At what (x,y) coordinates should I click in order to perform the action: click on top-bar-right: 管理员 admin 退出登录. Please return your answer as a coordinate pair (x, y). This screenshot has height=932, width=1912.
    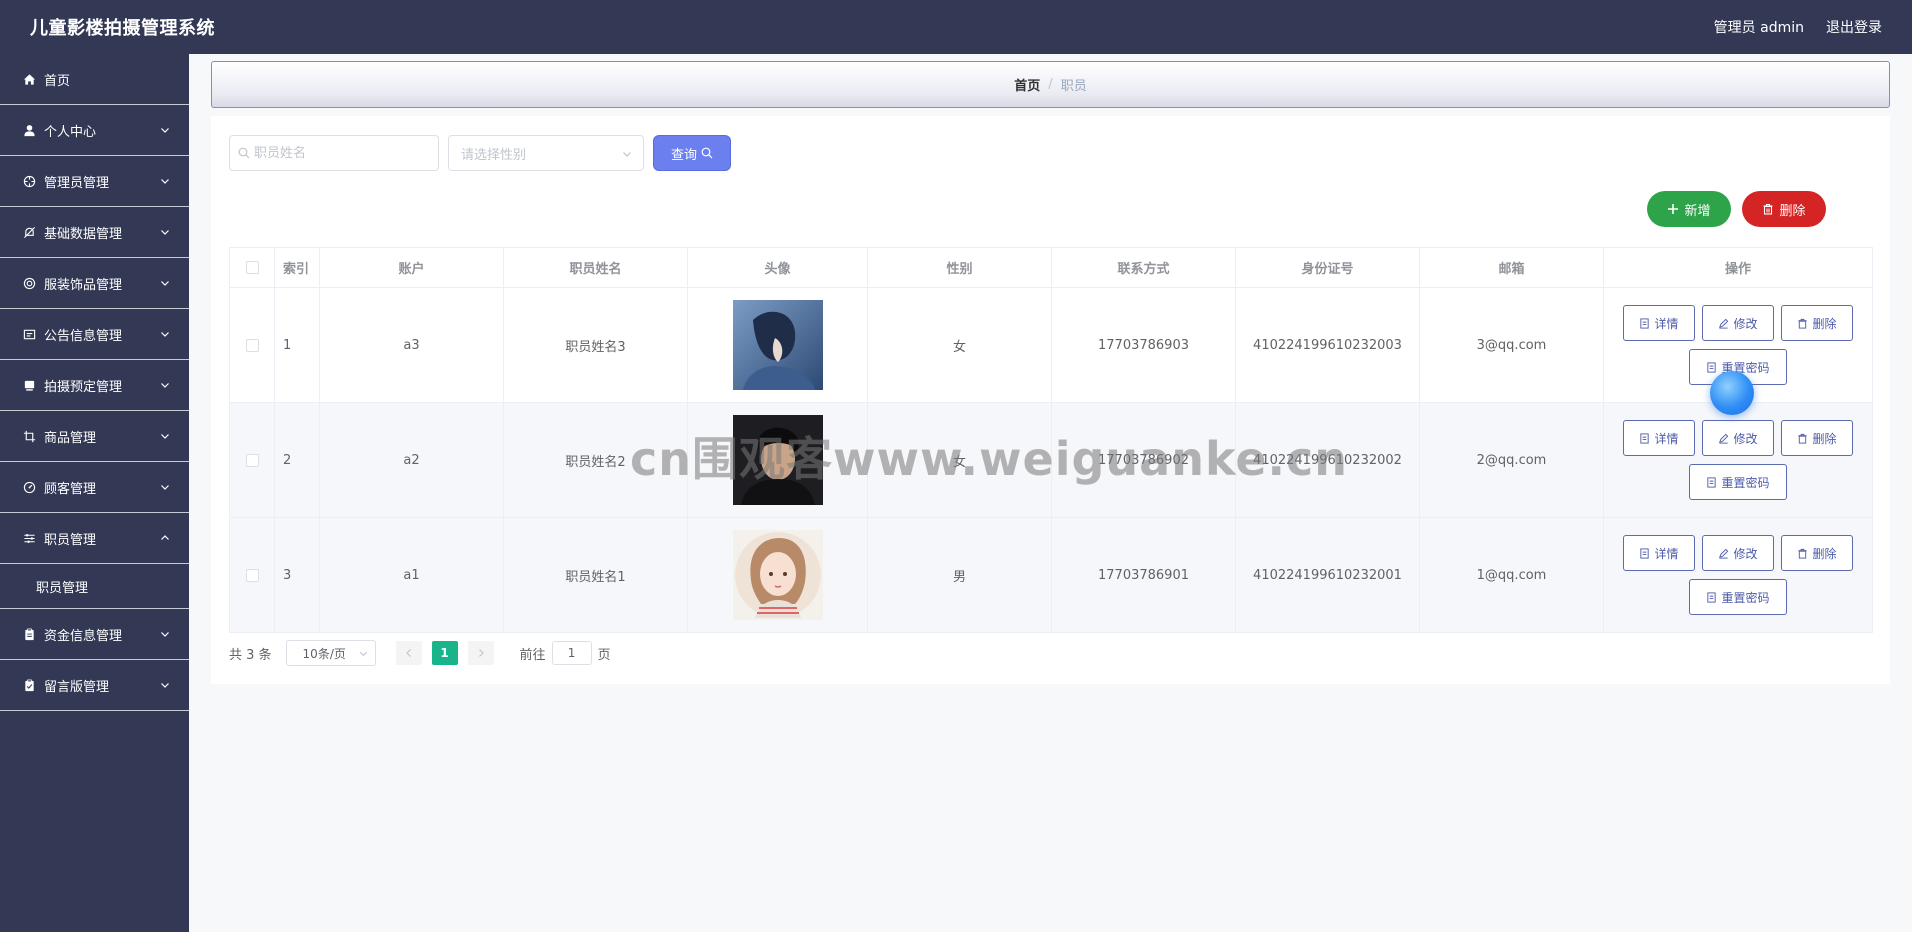
    Looking at the image, I should click on (1798, 27).